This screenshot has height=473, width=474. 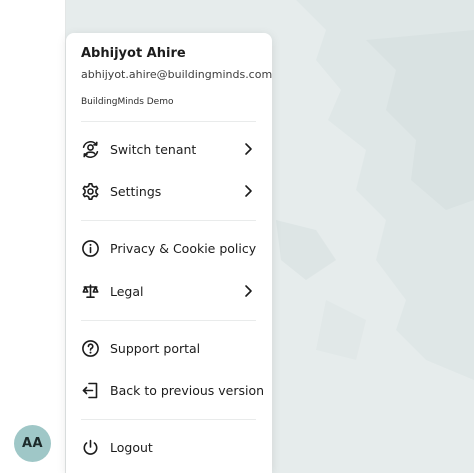 What do you see at coordinates (33, 236) in the screenshot?
I see `sidebar: AA` at bounding box center [33, 236].